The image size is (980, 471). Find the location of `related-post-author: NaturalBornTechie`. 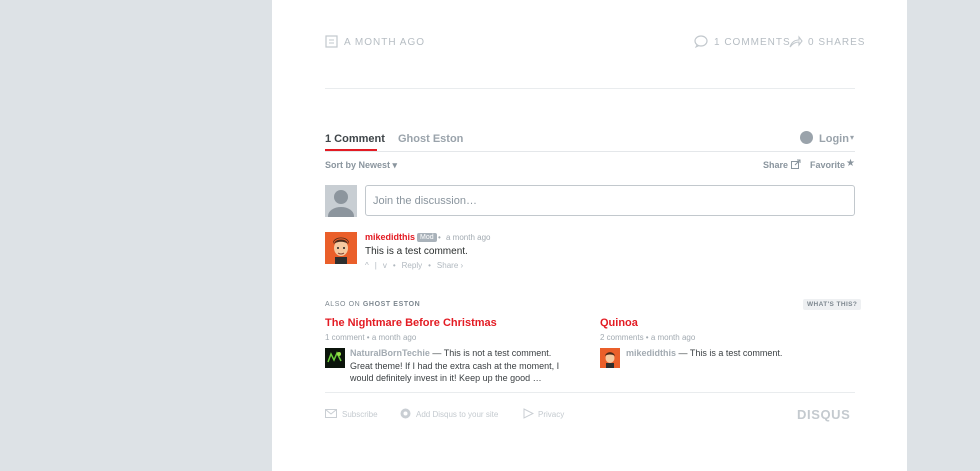

related-post-author: NaturalBornTechie is located at coordinates (390, 353).